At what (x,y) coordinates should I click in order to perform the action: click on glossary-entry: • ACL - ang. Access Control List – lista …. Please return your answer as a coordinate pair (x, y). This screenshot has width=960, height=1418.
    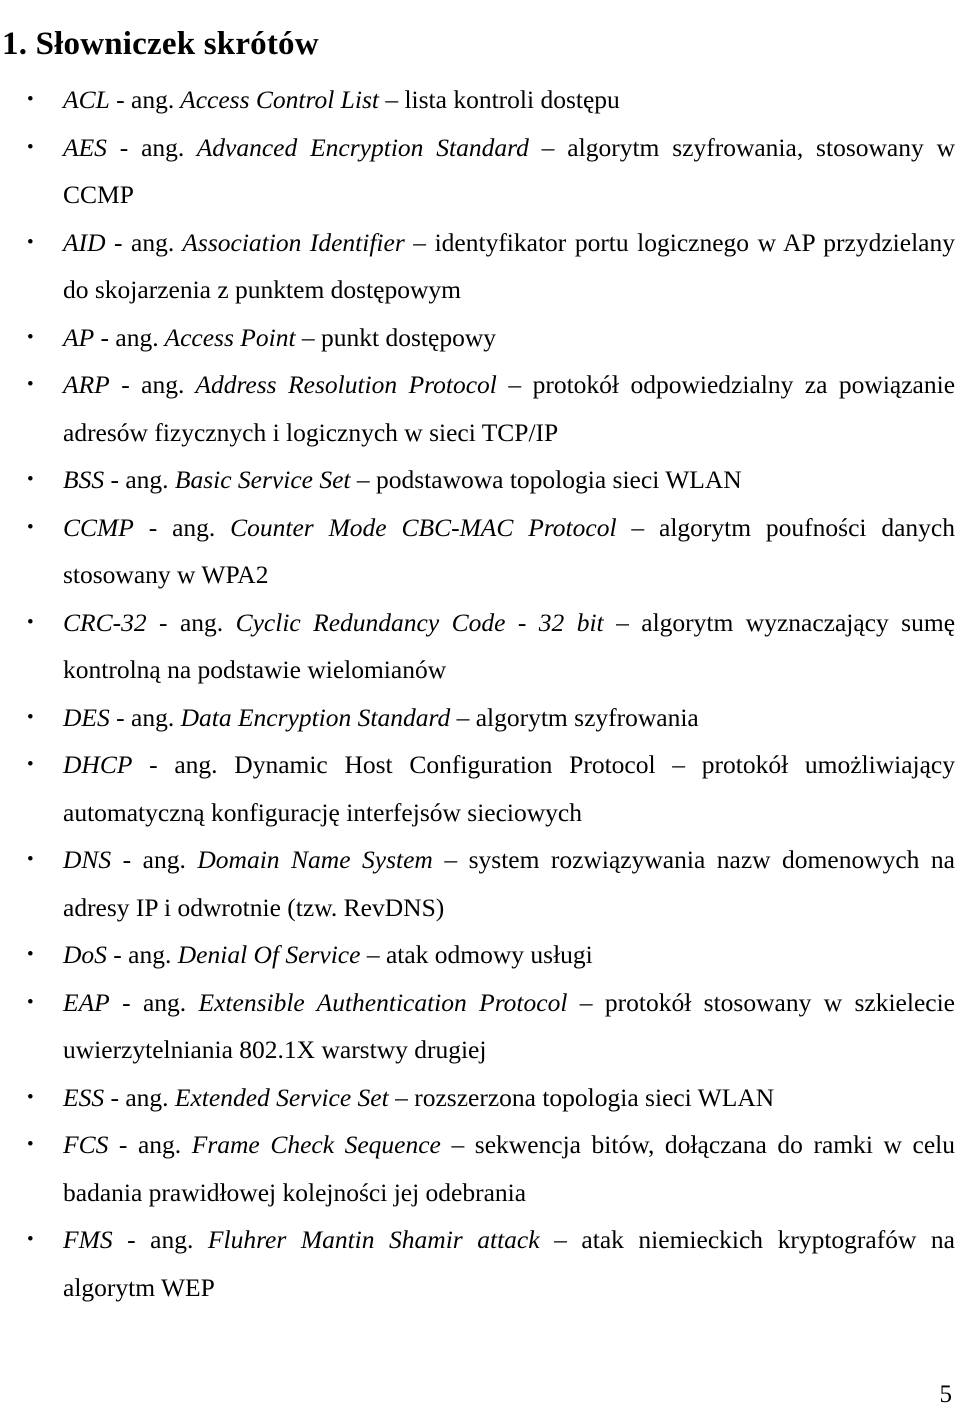
    Looking at the image, I should click on (480, 100).